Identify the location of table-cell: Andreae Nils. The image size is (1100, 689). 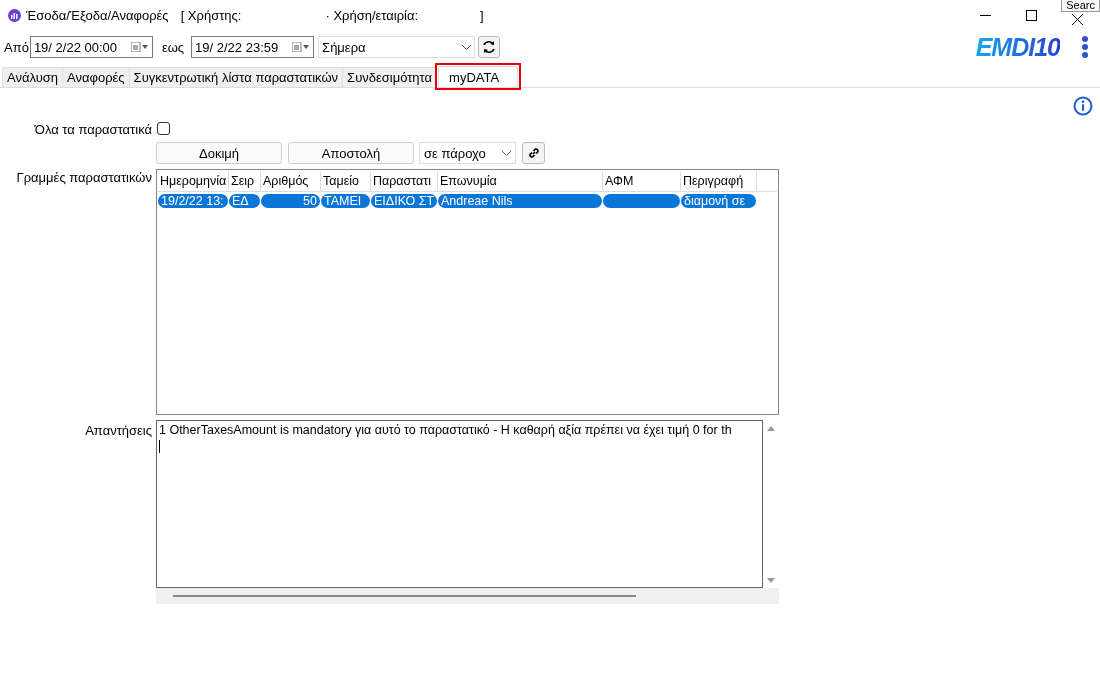
(520, 201).